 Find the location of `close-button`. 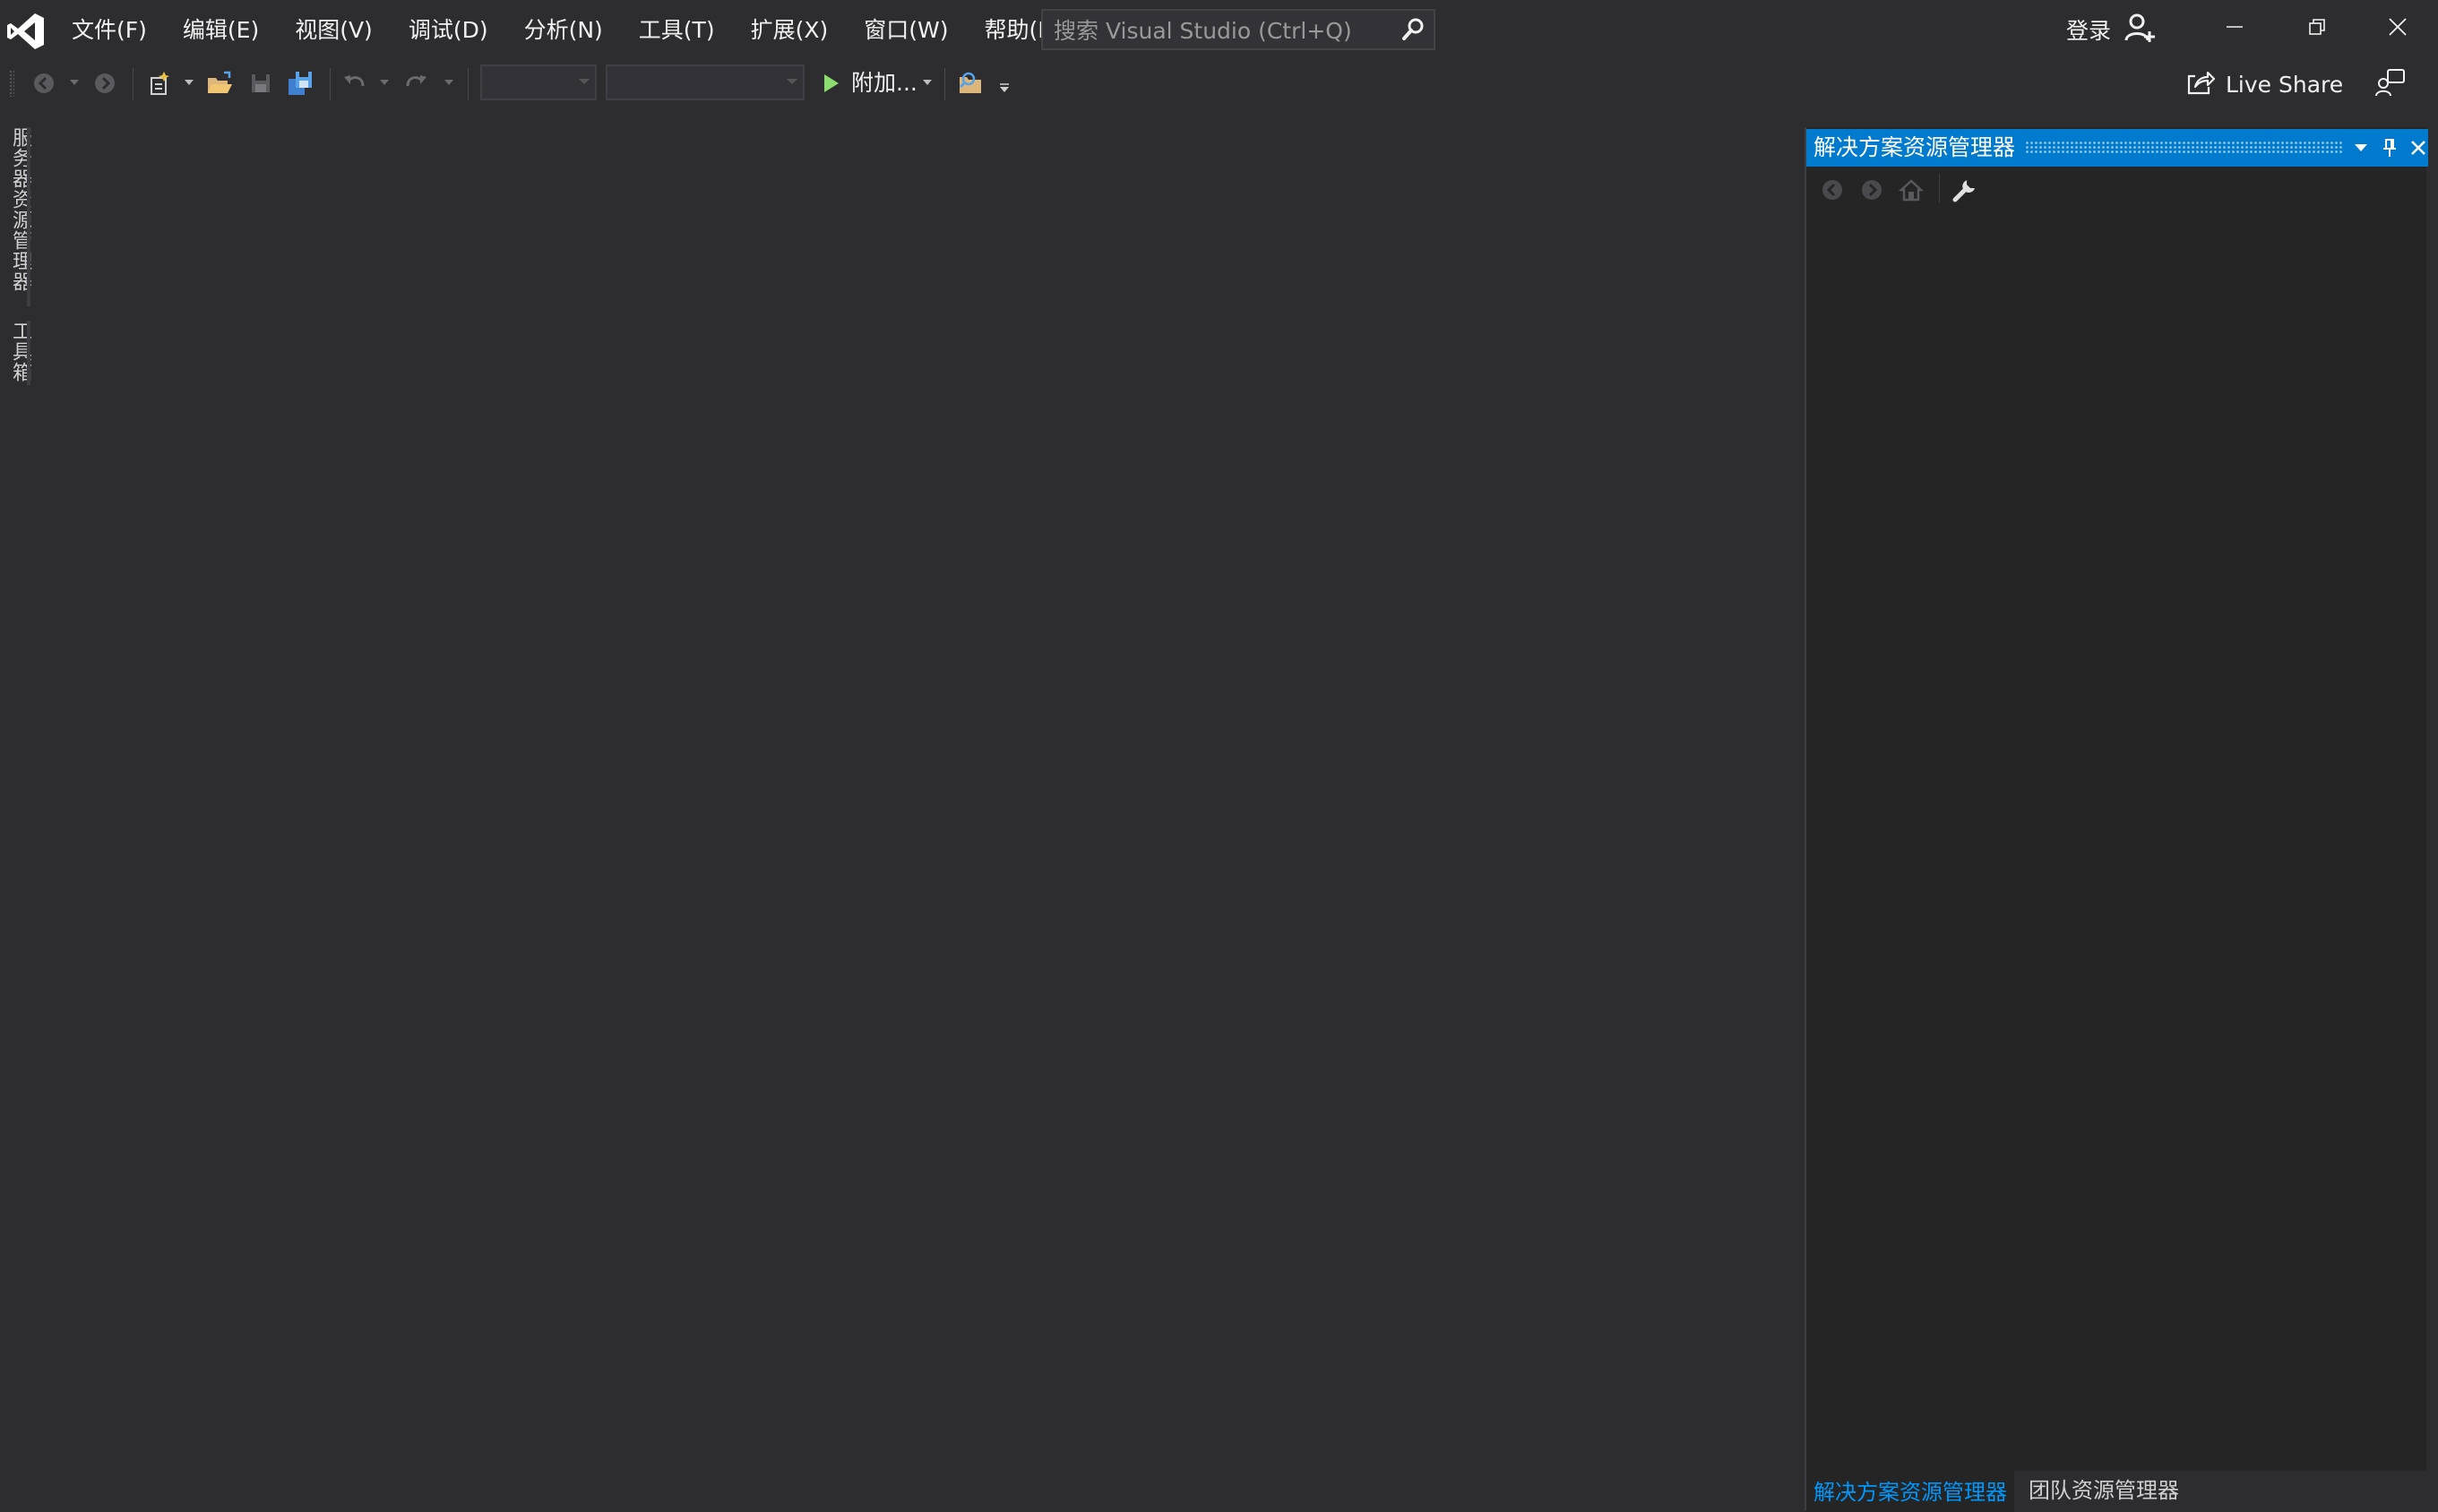

close-button is located at coordinates (2397, 29).